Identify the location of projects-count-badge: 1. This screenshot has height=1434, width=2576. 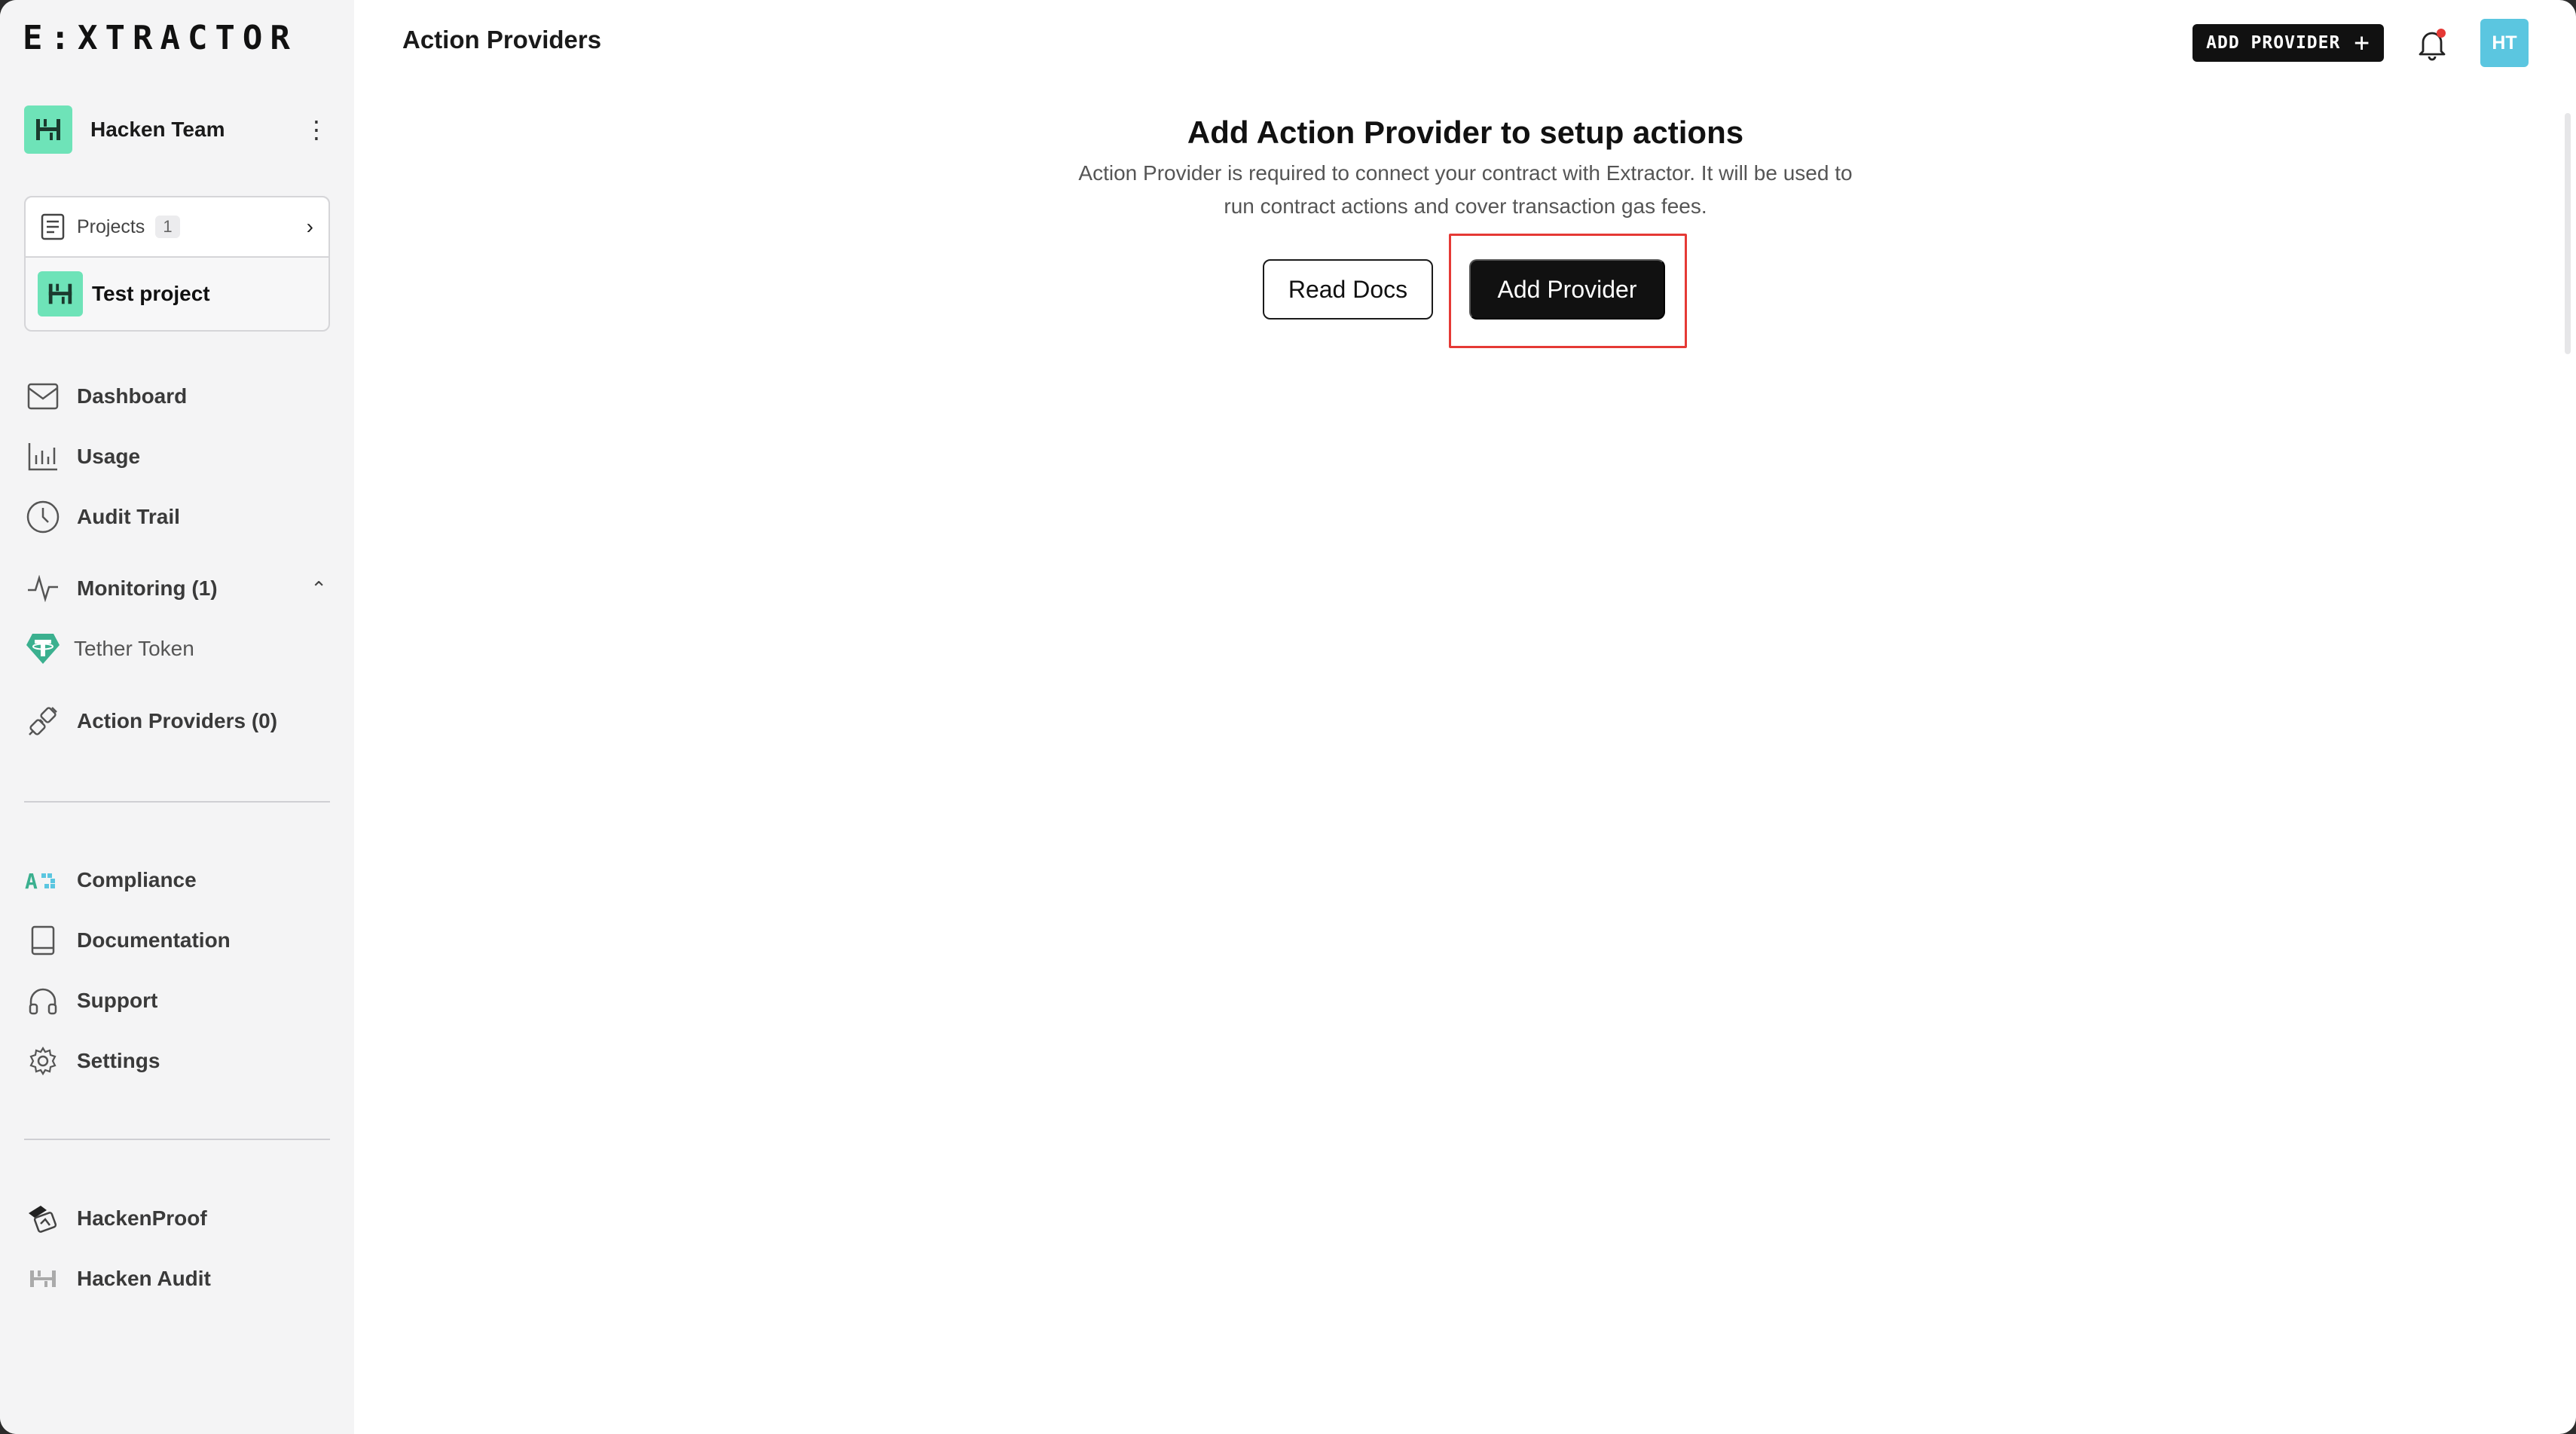
(167, 227).